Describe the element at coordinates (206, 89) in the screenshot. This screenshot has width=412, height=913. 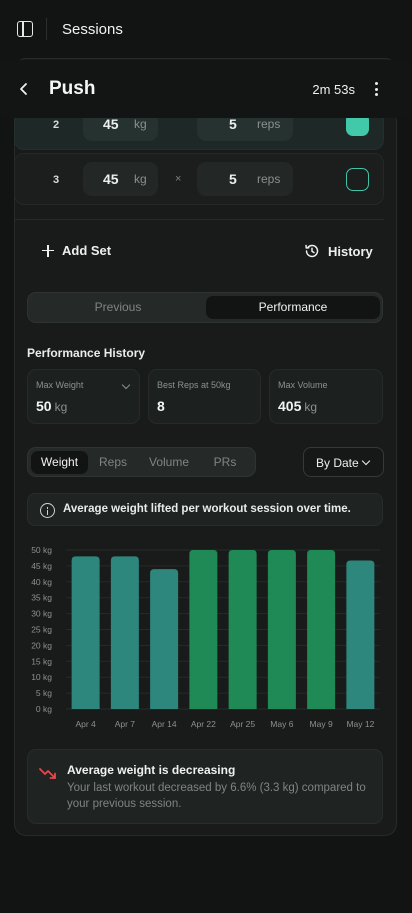
I see `workout-header: Push 2m 53s` at that location.